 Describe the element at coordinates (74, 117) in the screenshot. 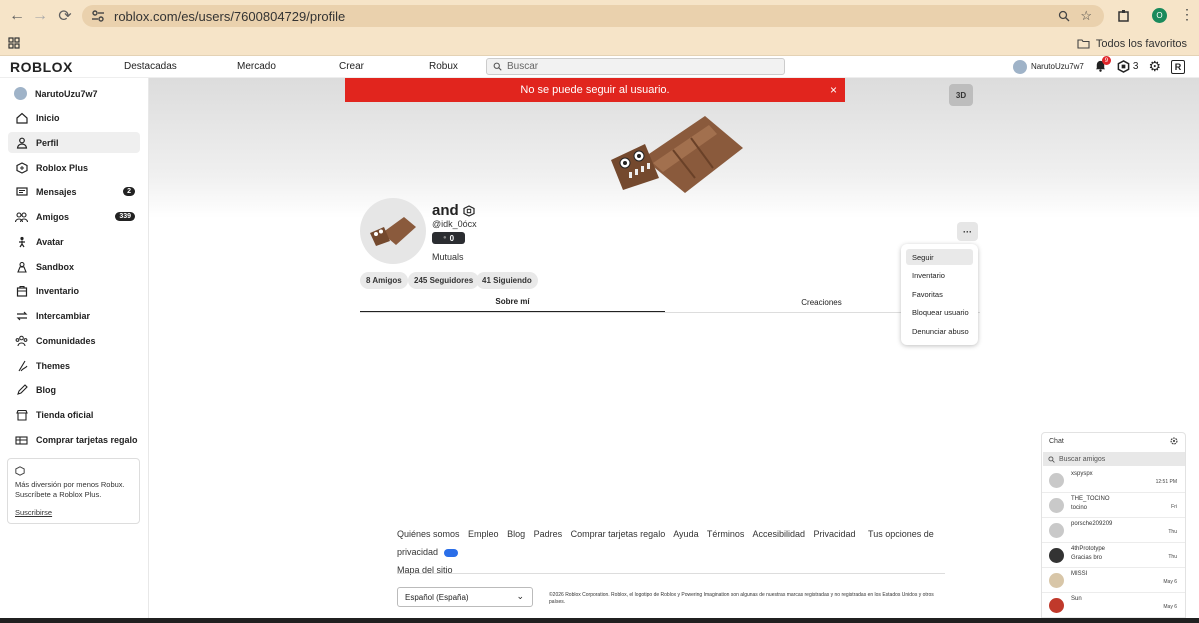

I see `sidebar-item-inicio: Inicio` at that location.